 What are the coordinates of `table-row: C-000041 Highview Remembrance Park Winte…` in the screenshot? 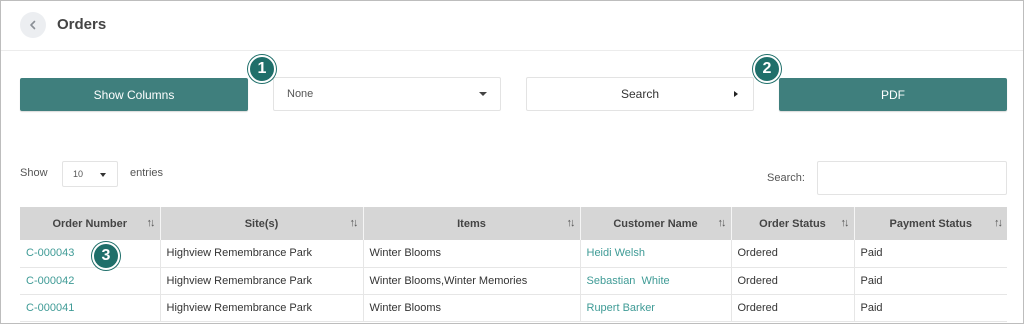 It's located at (513, 308).